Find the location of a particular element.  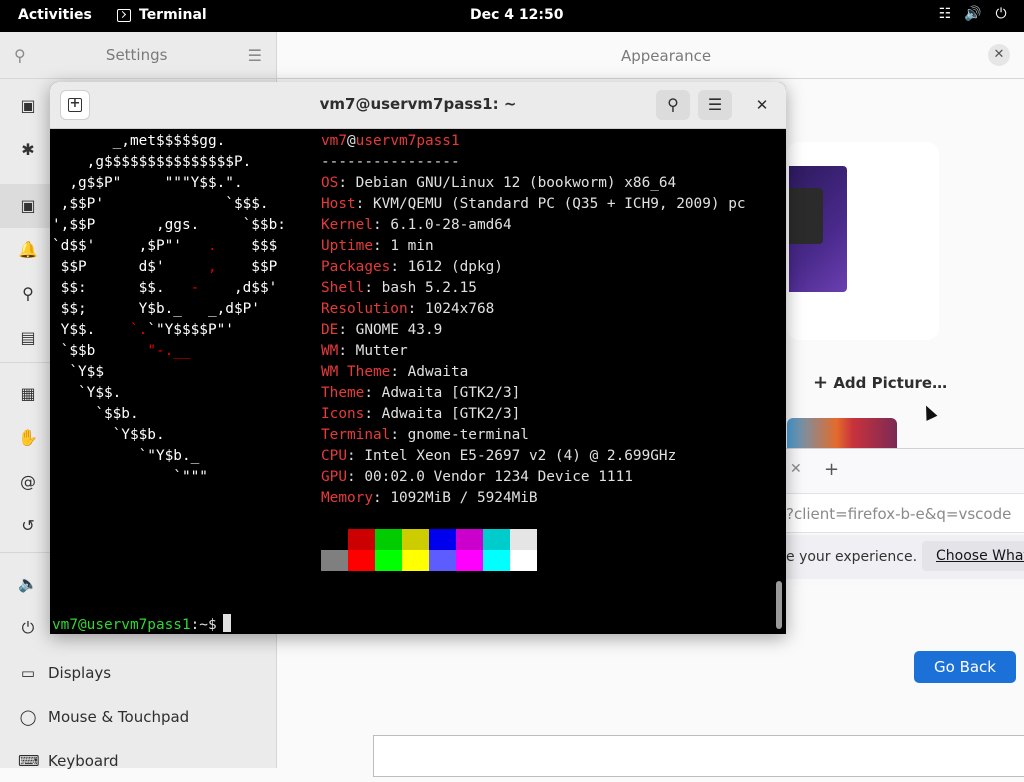

network-icon: ▣ is located at coordinates (28, 106).